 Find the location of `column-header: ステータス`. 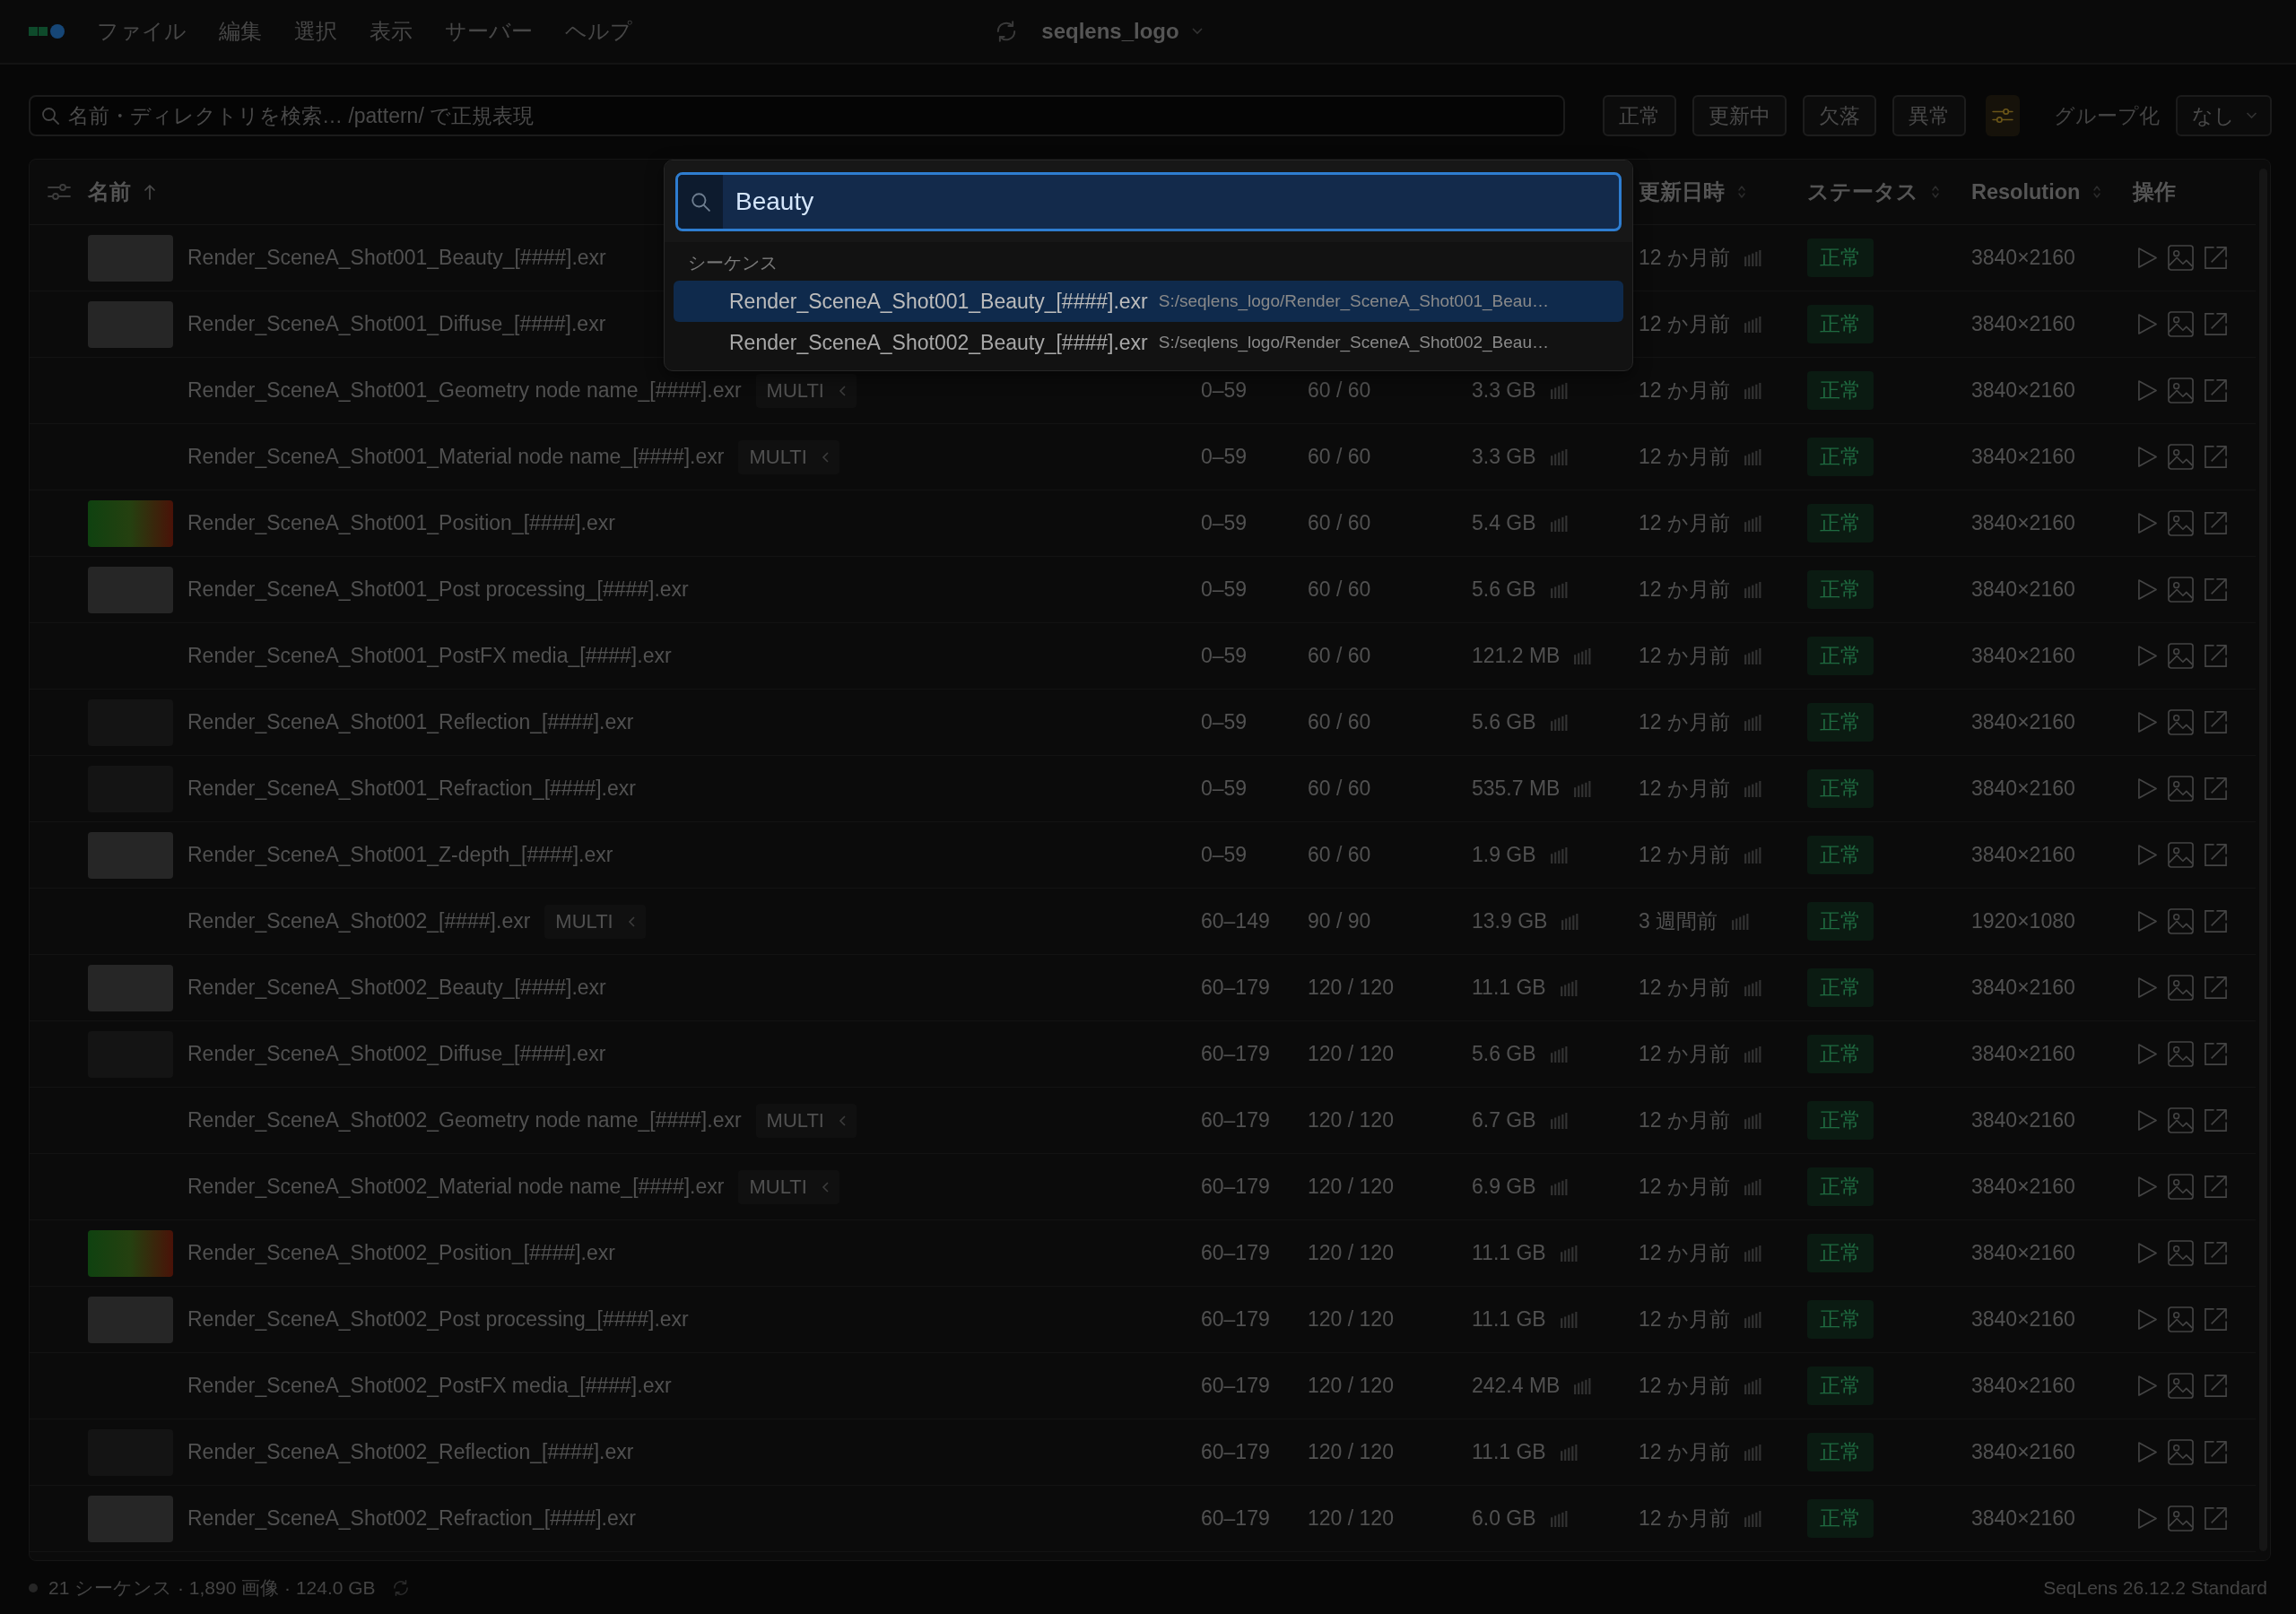

column-header: ステータス is located at coordinates (1873, 192).